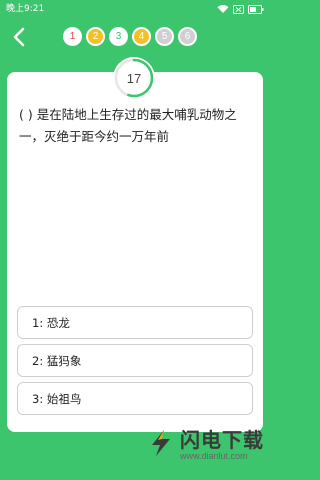 This screenshot has height=480, width=320. What do you see at coordinates (256, 9) in the screenshot?
I see `battery-icon` at bounding box center [256, 9].